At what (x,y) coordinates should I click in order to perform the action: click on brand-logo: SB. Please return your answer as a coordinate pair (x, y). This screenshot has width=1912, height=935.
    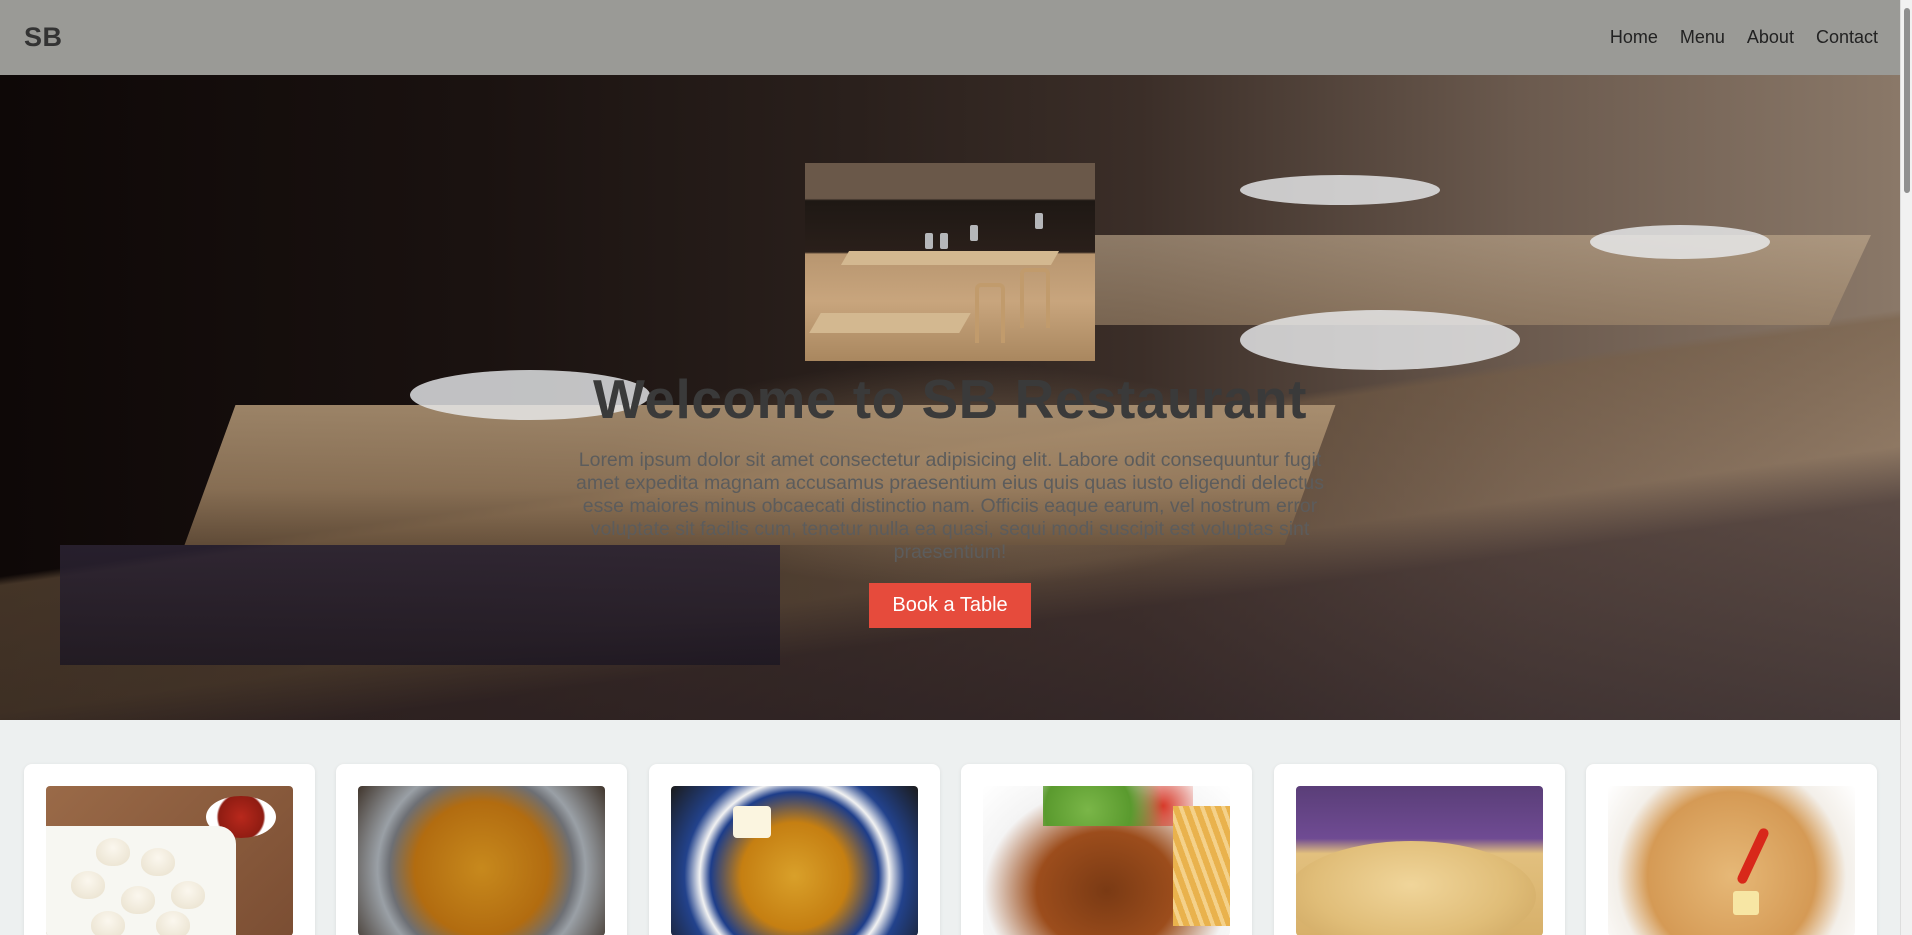
    Looking at the image, I should click on (43, 37).